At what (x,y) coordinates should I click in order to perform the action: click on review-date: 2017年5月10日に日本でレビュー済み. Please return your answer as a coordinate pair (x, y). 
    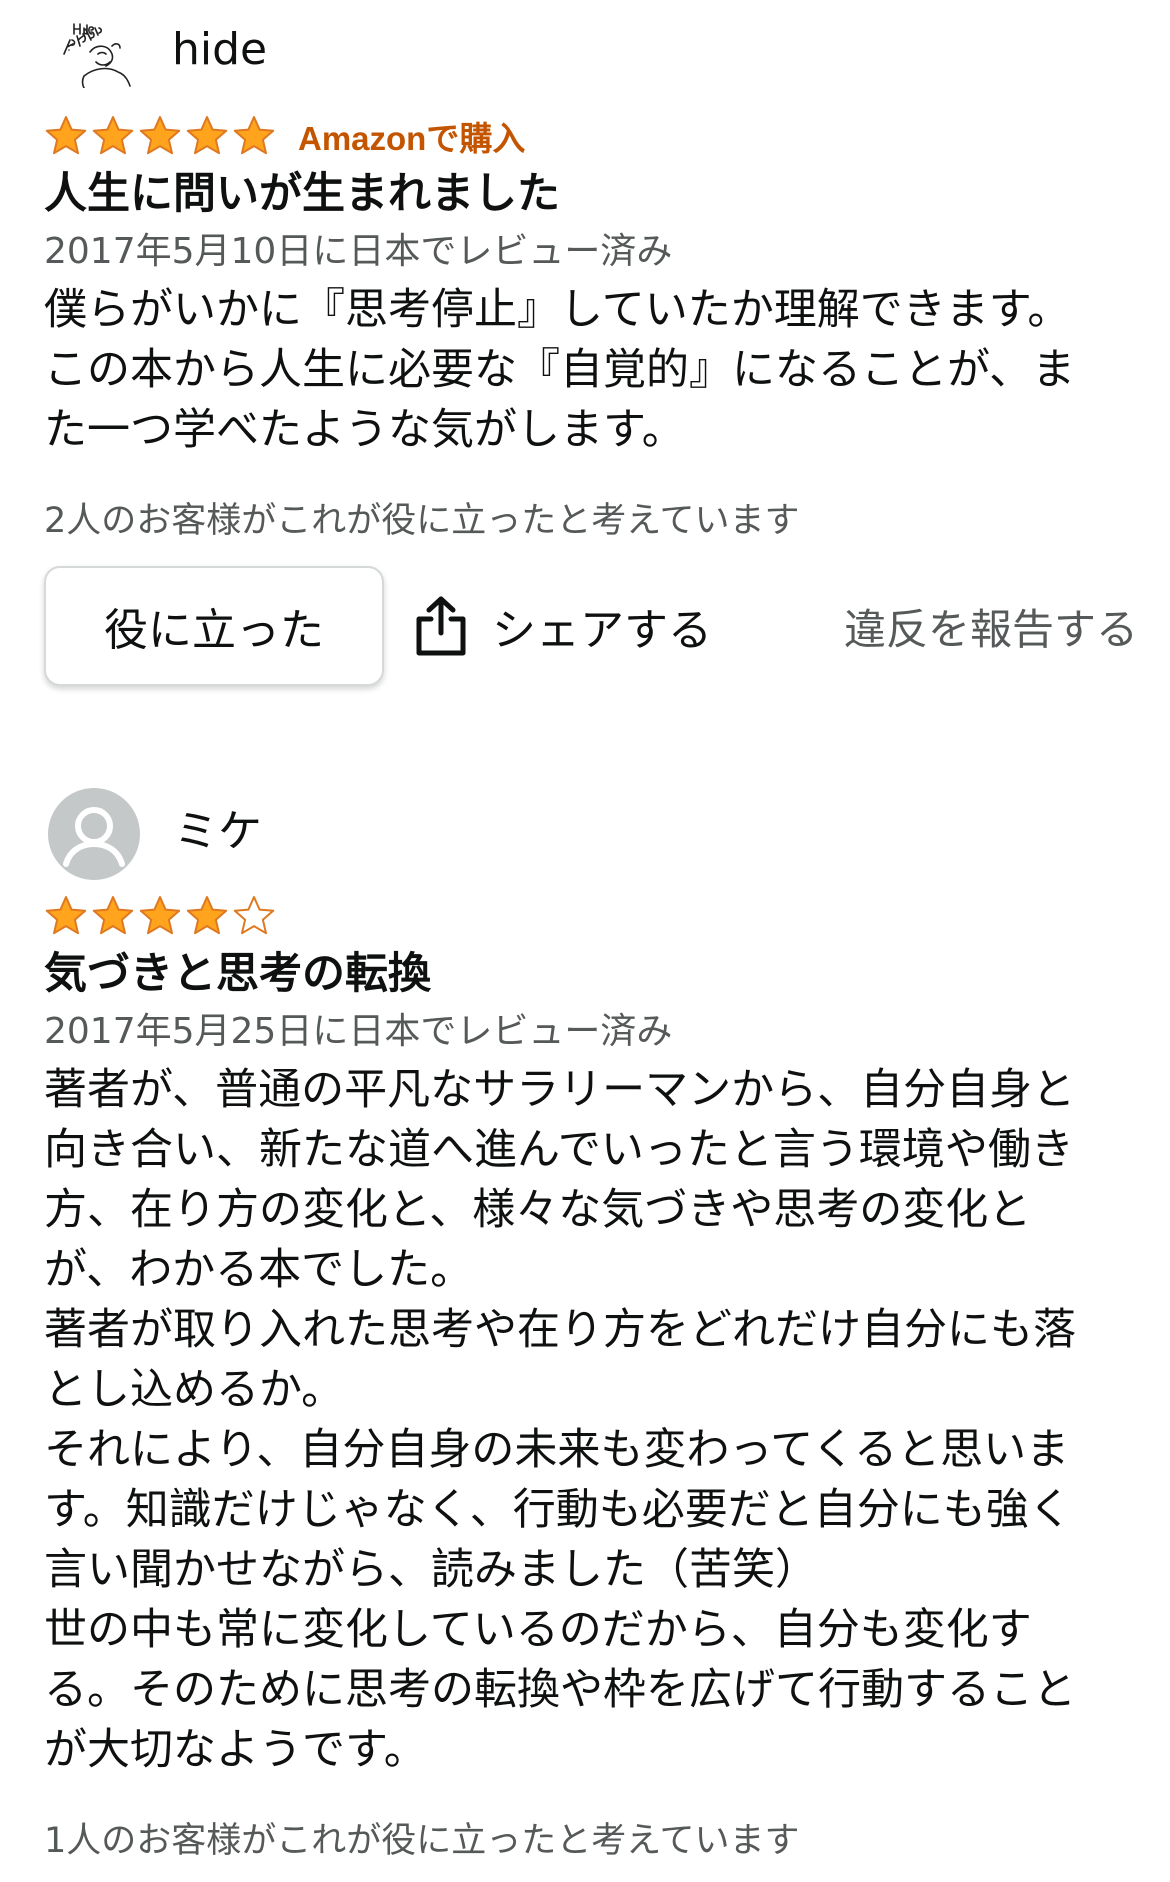
    Looking at the image, I should click on (358, 251).